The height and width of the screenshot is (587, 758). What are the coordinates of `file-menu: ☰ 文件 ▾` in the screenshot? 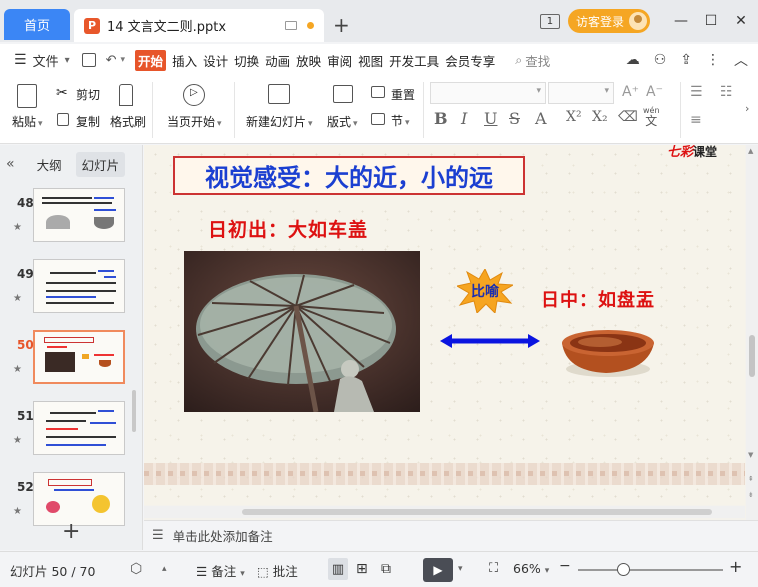 It's located at (35, 60).